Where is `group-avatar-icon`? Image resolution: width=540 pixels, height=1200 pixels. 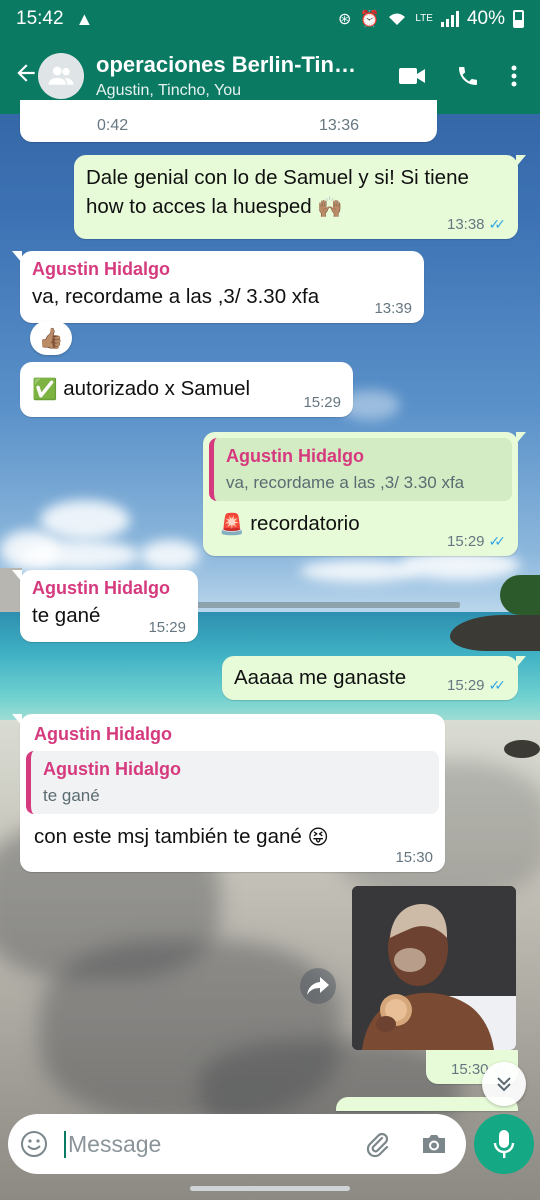 group-avatar-icon is located at coordinates (61, 76).